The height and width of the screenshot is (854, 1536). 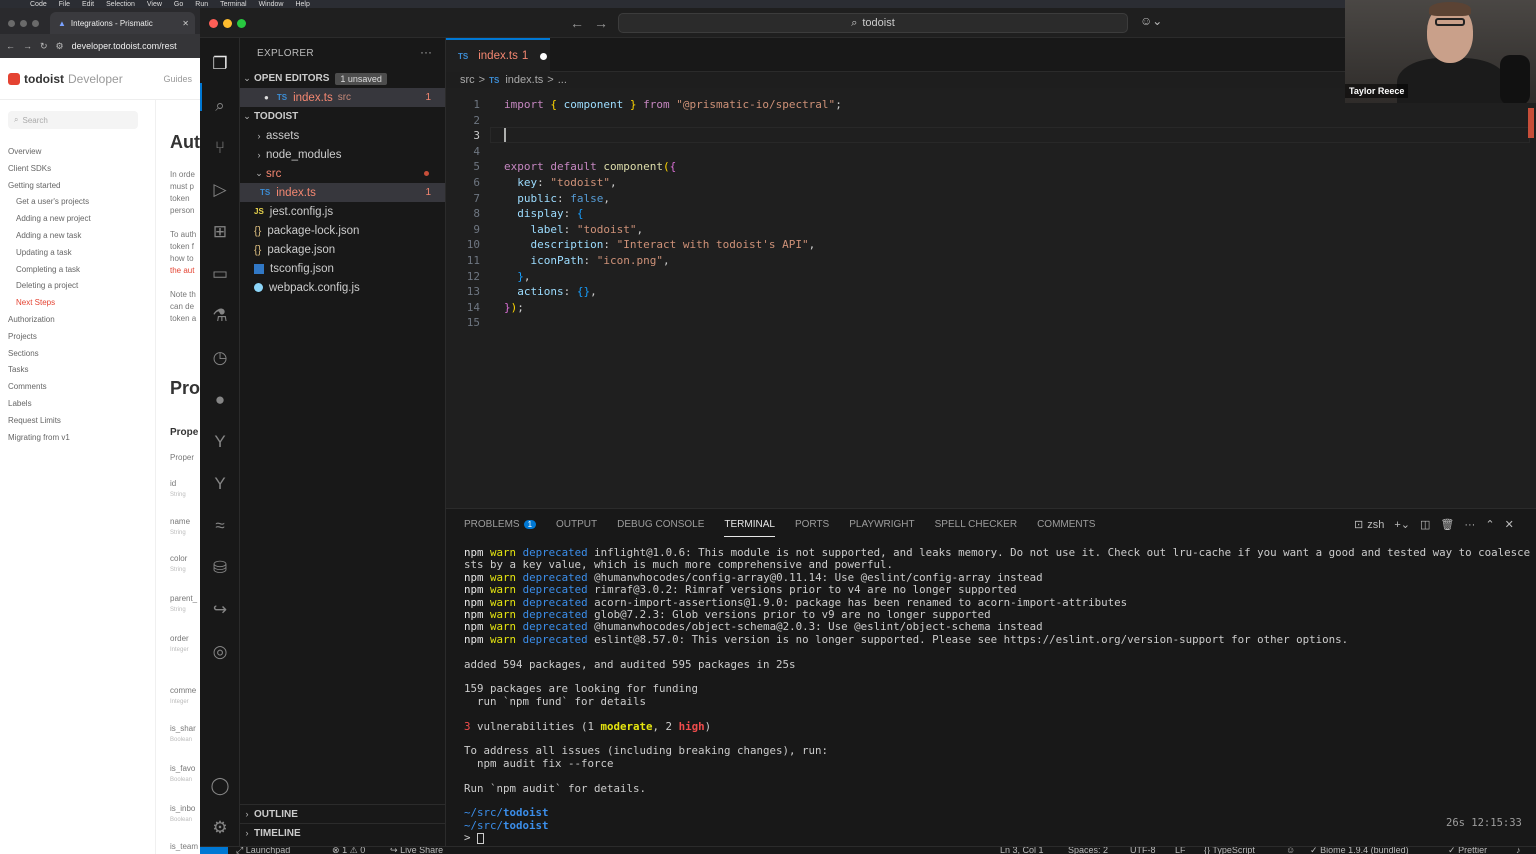 What do you see at coordinates (1518, 850) in the screenshot?
I see `notifications-bell-icon: ♪` at bounding box center [1518, 850].